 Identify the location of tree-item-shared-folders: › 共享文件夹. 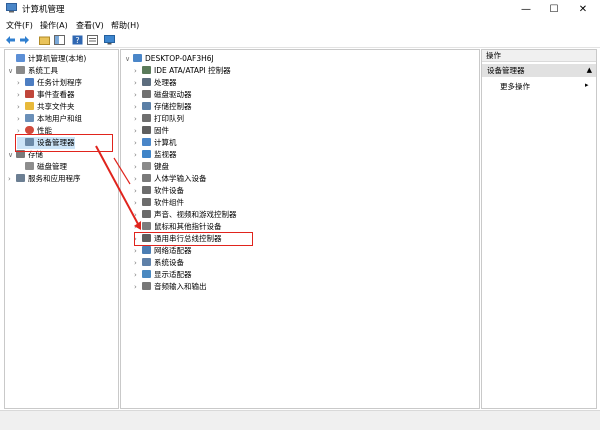
(46, 107).